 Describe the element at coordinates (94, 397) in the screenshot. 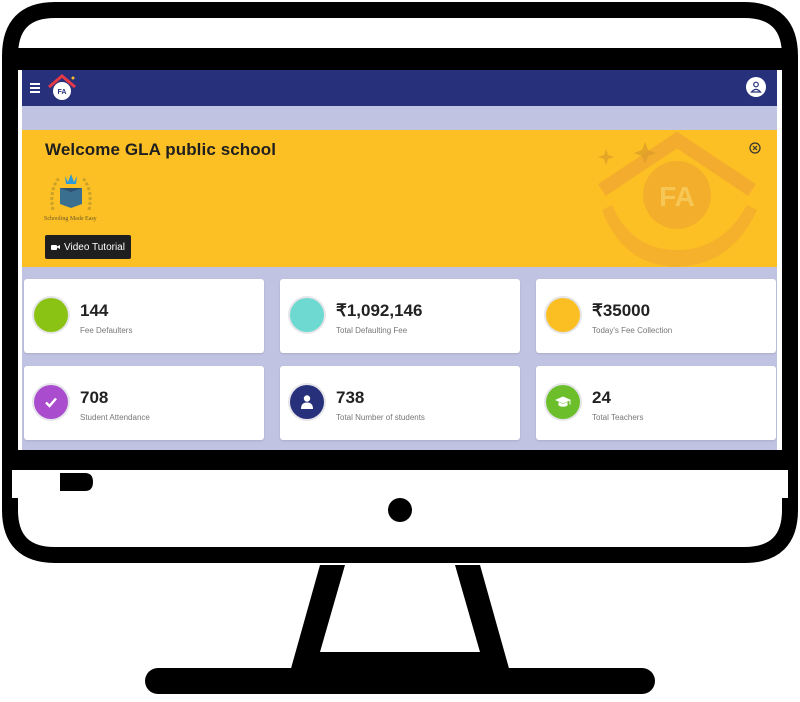

I see `stat-value: 708` at that location.